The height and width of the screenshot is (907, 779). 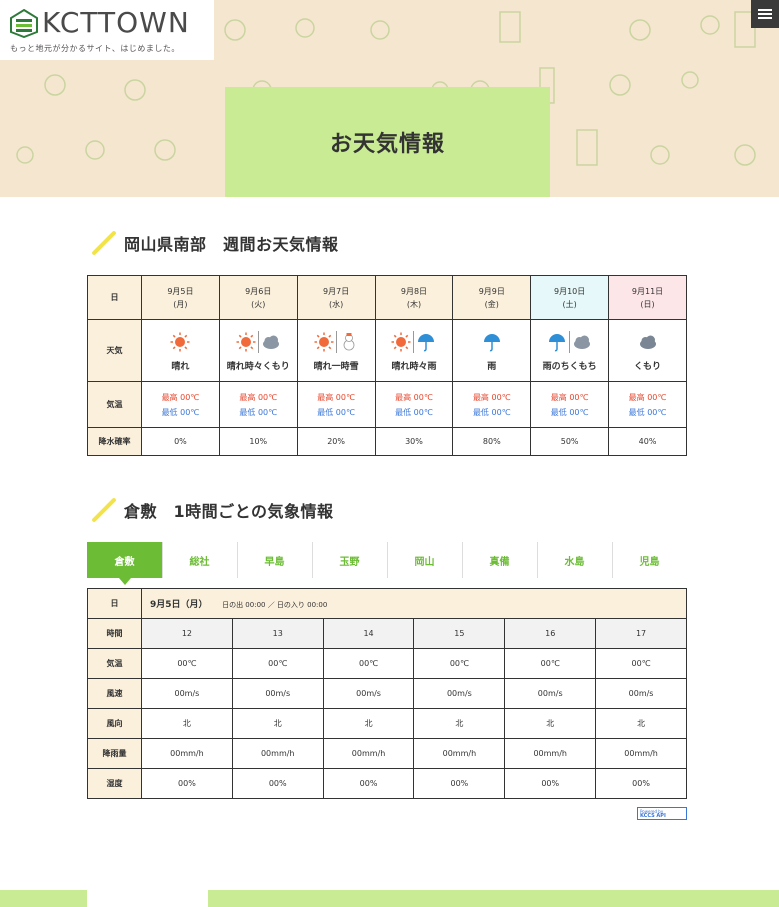 I want to click on site-logo: KCTTOWN もっと地元が分かるサイト、はじめました。, so click(x=107, y=30).